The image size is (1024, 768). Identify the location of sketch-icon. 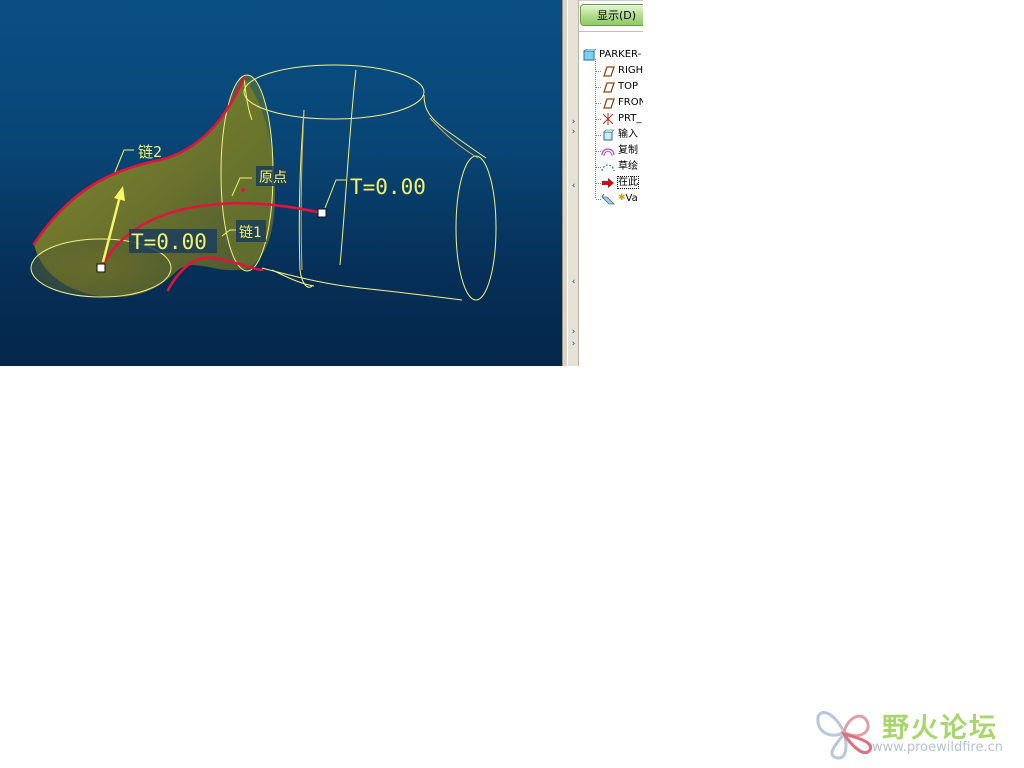
(608, 167).